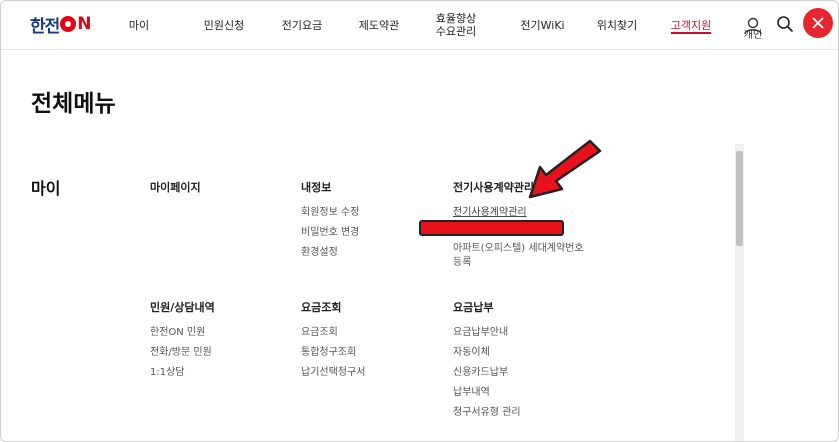 This screenshot has width=839, height=442. What do you see at coordinates (480, 330) in the screenshot?
I see `link-payment-guide: 요금납부안내` at bounding box center [480, 330].